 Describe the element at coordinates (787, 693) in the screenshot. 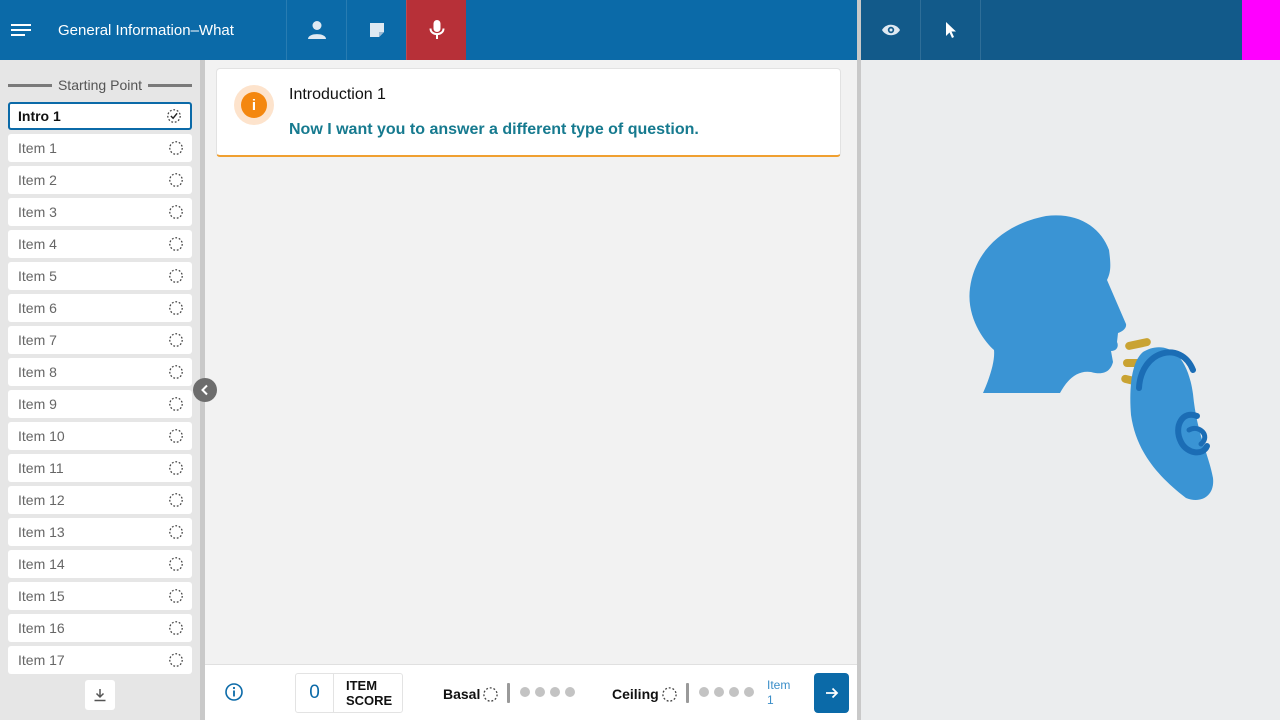

I see `next-item-label: Item 1` at that location.